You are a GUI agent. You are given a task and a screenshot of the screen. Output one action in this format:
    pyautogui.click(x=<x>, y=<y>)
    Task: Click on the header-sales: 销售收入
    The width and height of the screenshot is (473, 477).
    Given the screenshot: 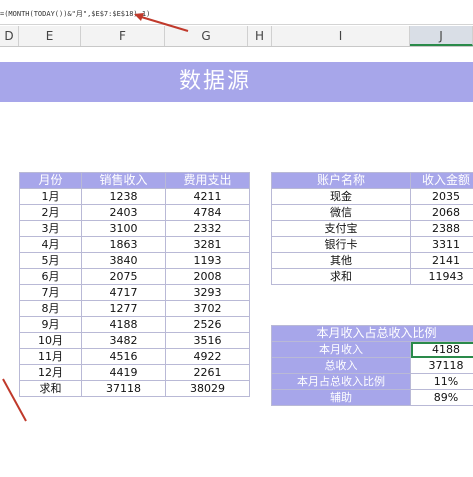 What is the action you would take?
    pyautogui.click(x=123, y=180)
    